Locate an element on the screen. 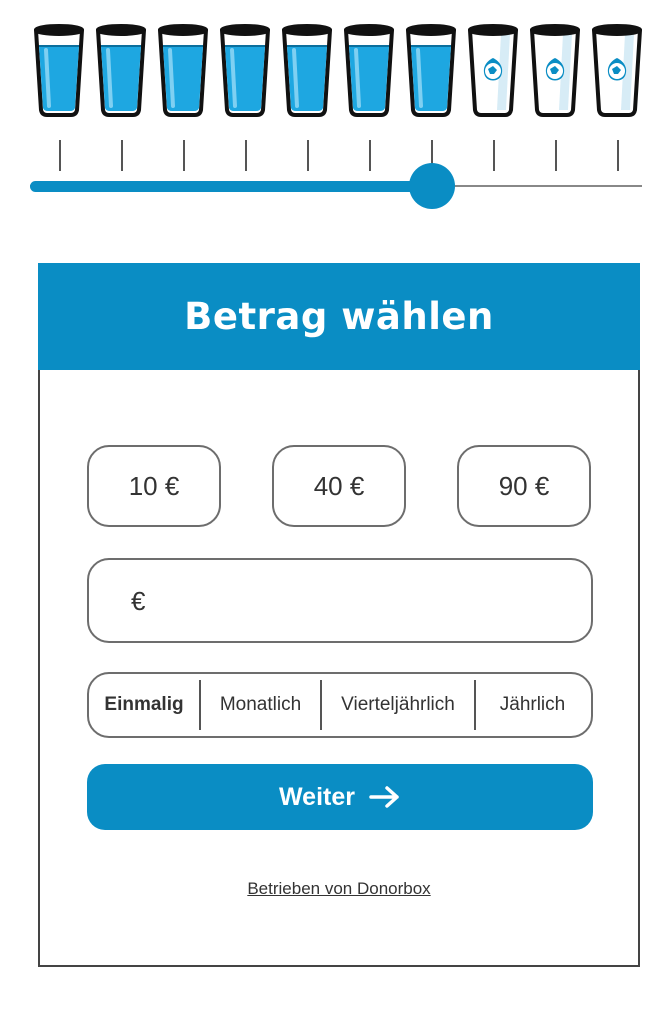 This screenshot has height=1012, width=671. frequency-option-yearly: Jährlich is located at coordinates (532, 705).